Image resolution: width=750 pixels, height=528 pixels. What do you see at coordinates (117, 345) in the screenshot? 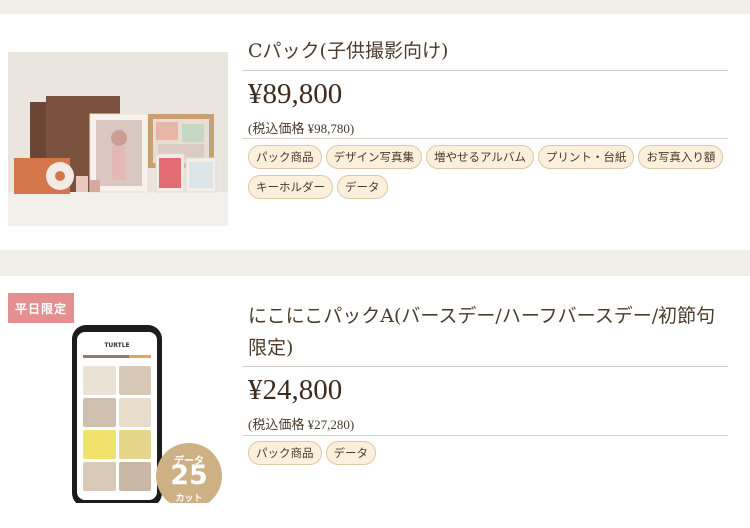
I see `phone-logo: TURTLE` at bounding box center [117, 345].